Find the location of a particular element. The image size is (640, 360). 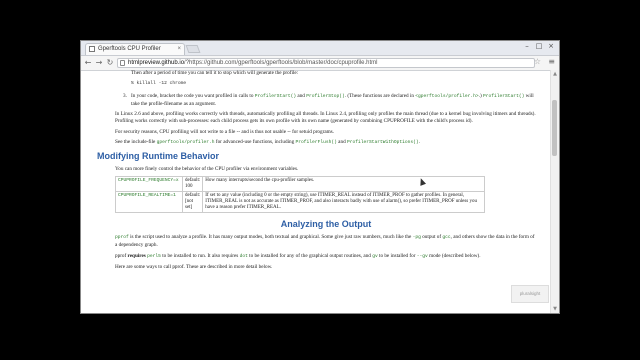

heading-analyzing-output: Analyzing the Output is located at coordinates (326, 224).